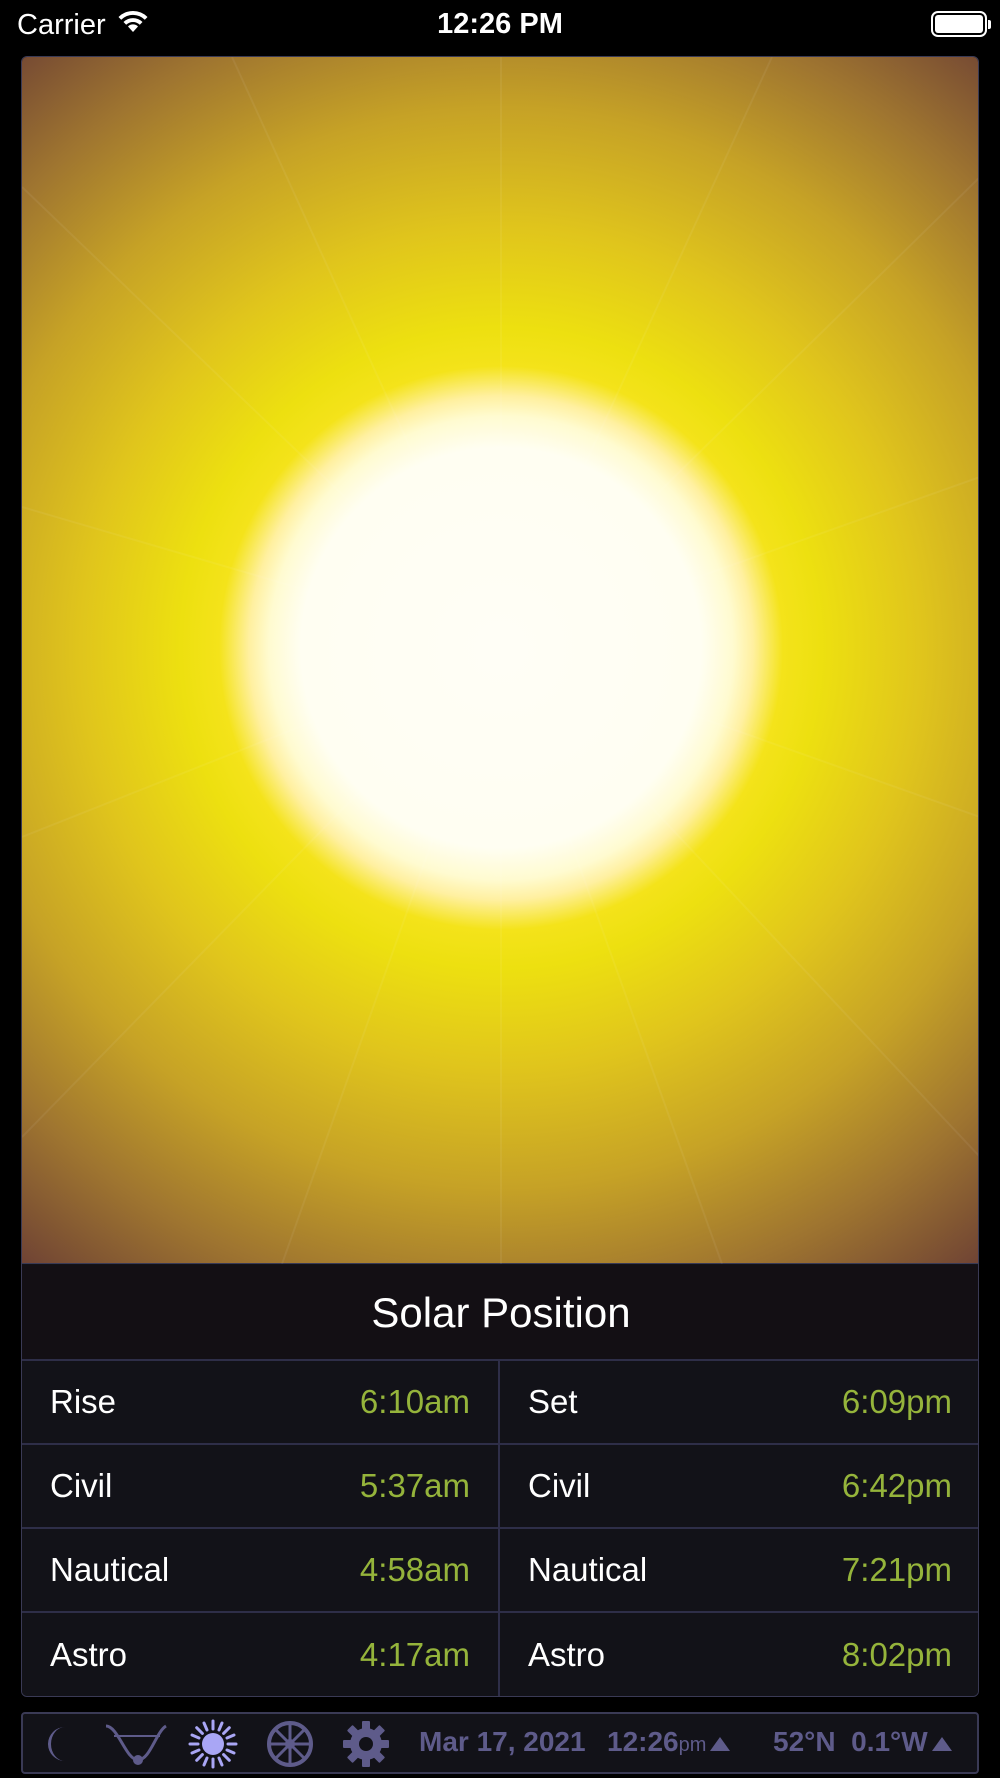 The width and height of the screenshot is (1000, 1778). Describe the element at coordinates (261, 1654) in the screenshot. I see `table-cell: Astro 4:17am` at that location.